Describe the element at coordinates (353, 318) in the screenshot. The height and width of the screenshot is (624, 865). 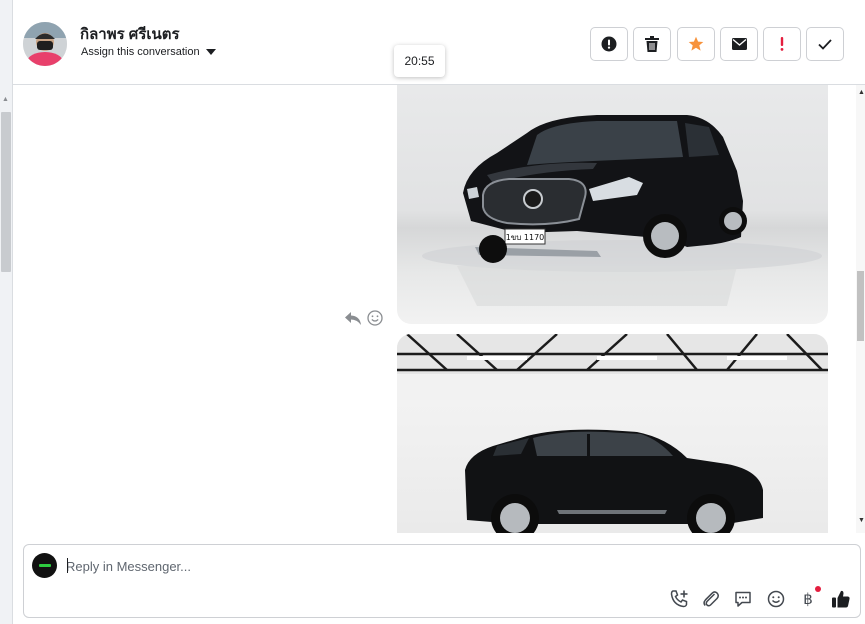
I see `reply-icon` at that location.